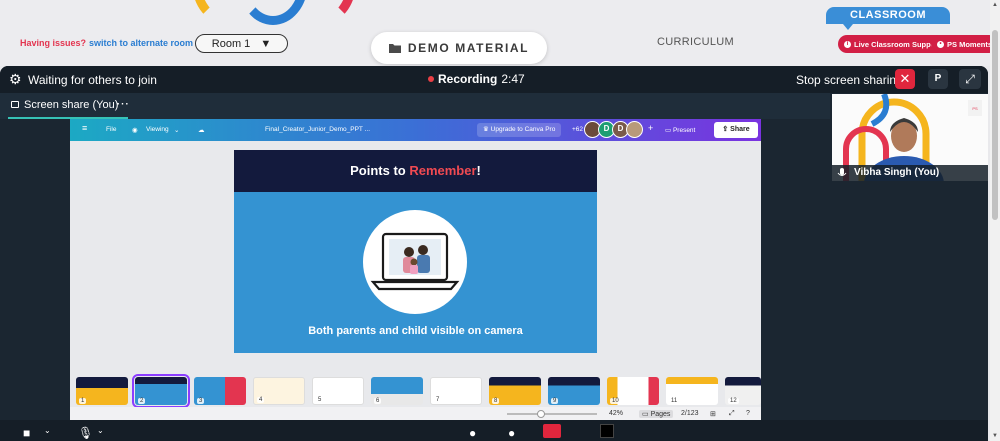 The image size is (1000, 441). Describe the element at coordinates (85, 433) in the screenshot. I see `microphone-icon: 🎙` at that location.